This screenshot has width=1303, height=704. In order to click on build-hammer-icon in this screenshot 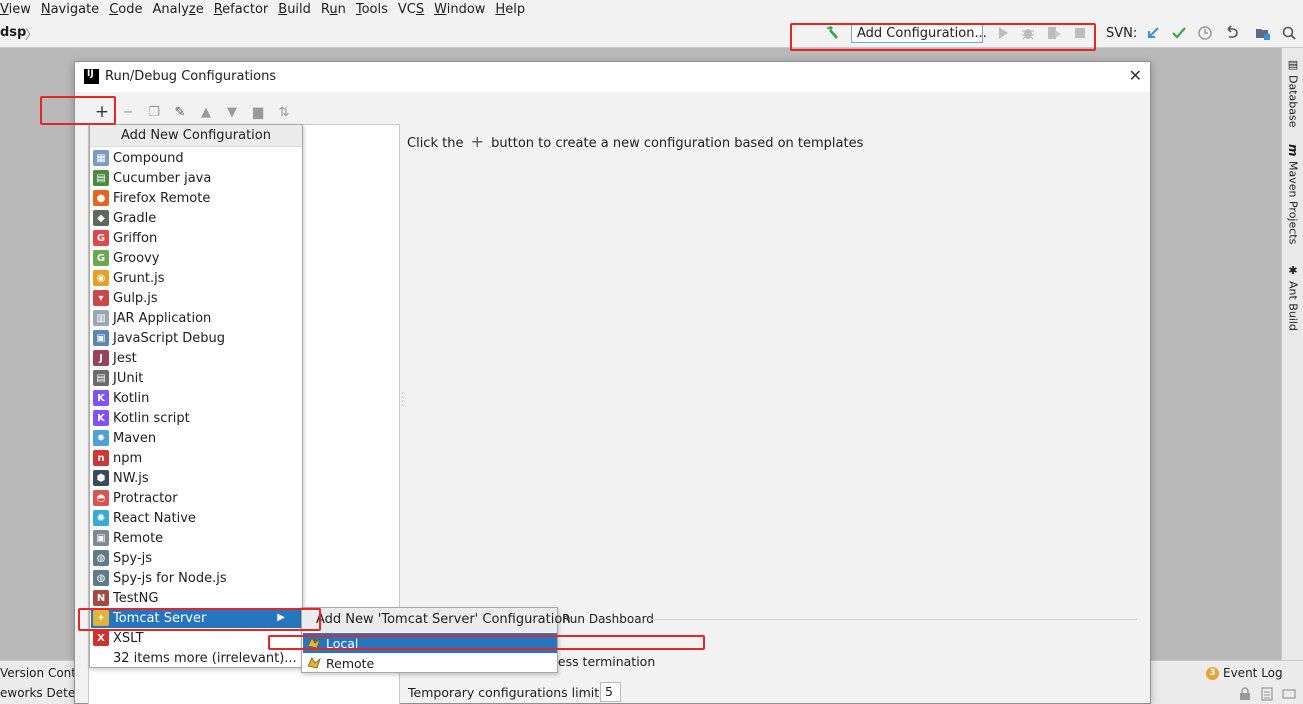, I will do `click(832, 33)`.